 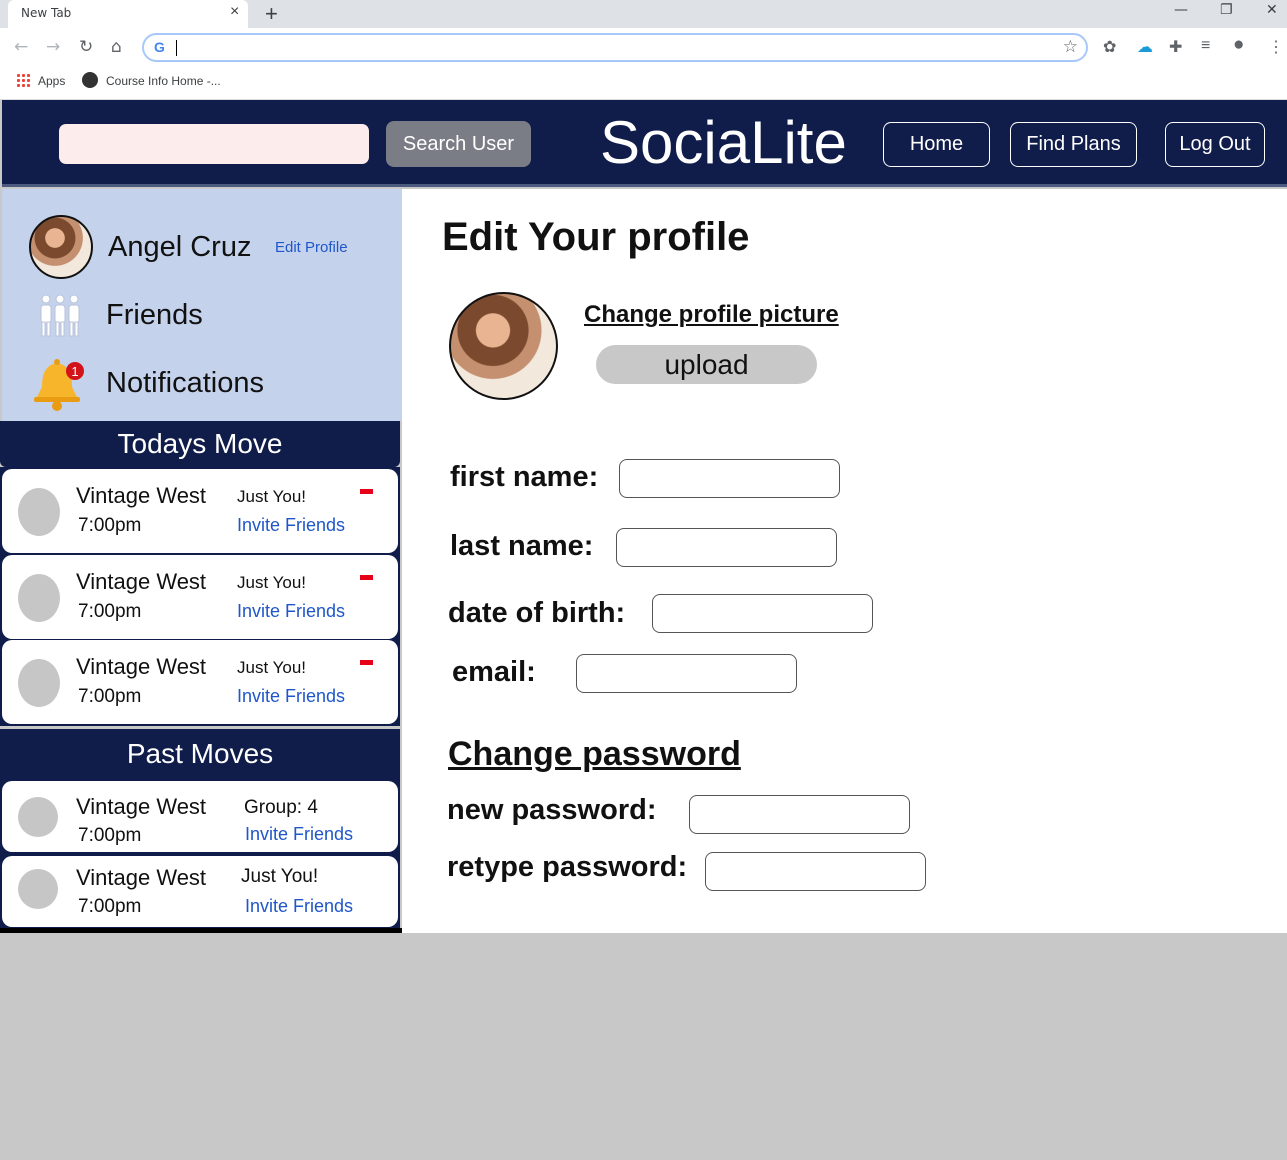 I want to click on tab-close-icon: ×, so click(x=234, y=12).